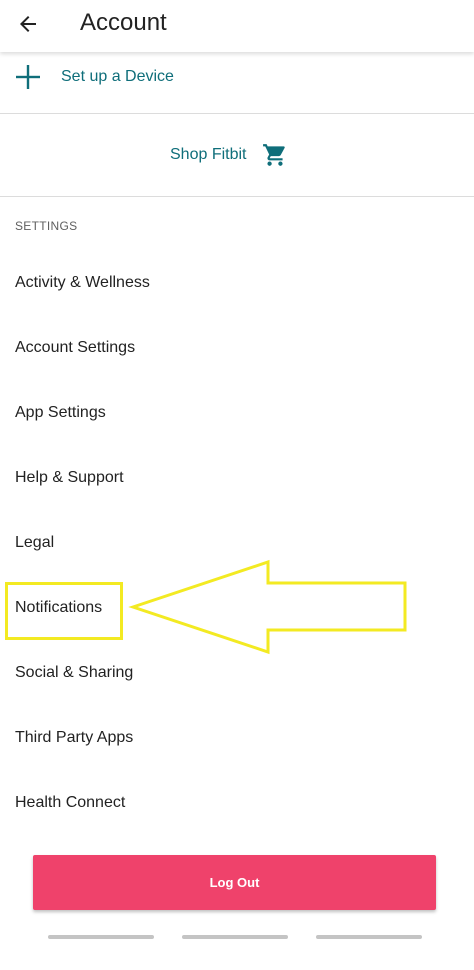 The image size is (474, 970). Describe the element at coordinates (237, 82) in the screenshot. I see `setup-device-button: Set up a Device` at that location.